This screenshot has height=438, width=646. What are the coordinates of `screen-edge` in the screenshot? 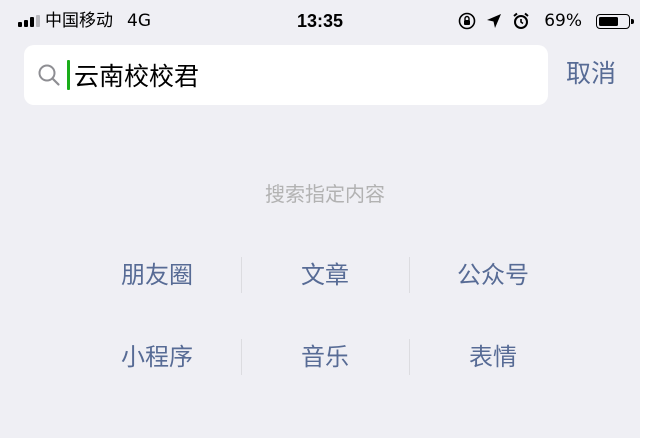 It's located at (643, 219).